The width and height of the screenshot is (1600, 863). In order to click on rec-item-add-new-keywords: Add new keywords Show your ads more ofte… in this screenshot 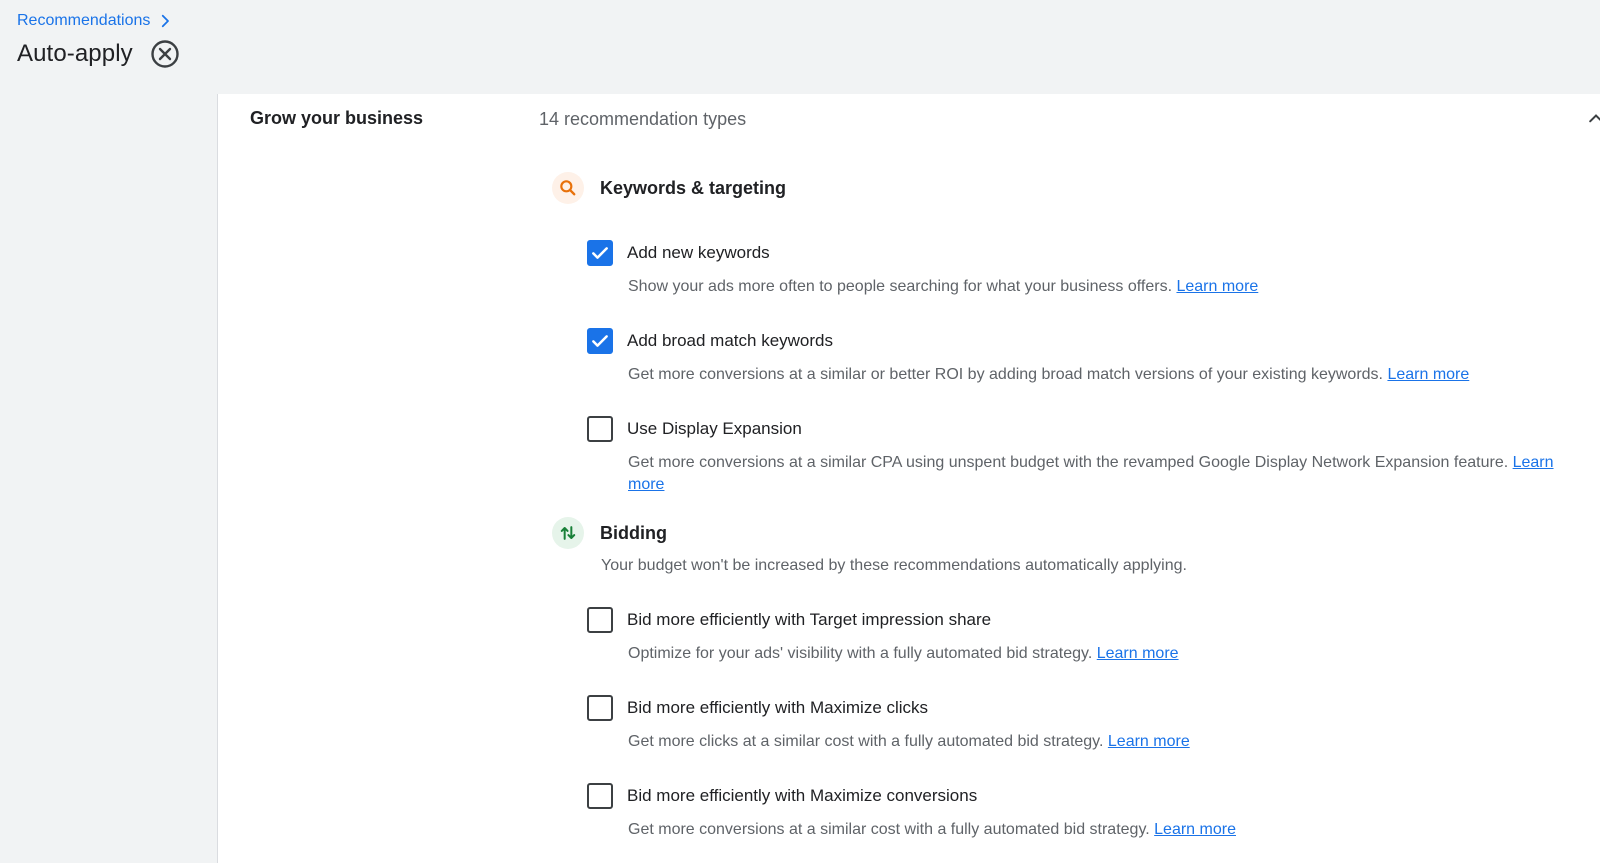, I will do `click(1087, 269)`.